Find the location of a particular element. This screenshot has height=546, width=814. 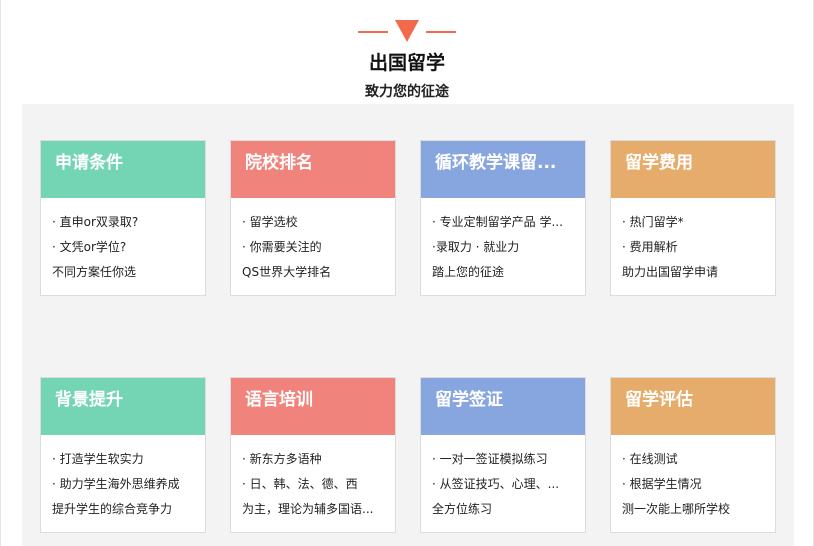

card-body: · 在线测试 · 根据学生情况 测一次能上哪所学校 is located at coordinates (693, 478).